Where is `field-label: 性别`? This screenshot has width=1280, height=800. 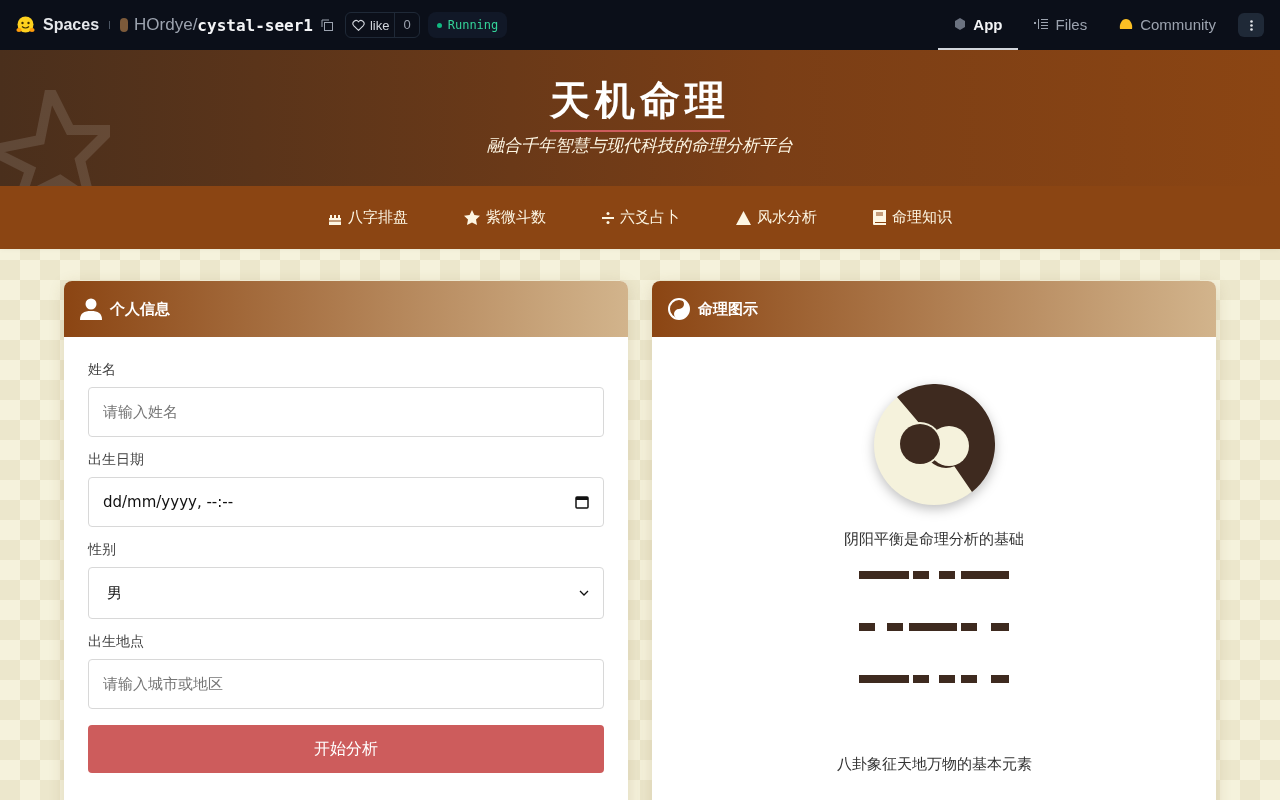 field-label: 性别 is located at coordinates (102, 550).